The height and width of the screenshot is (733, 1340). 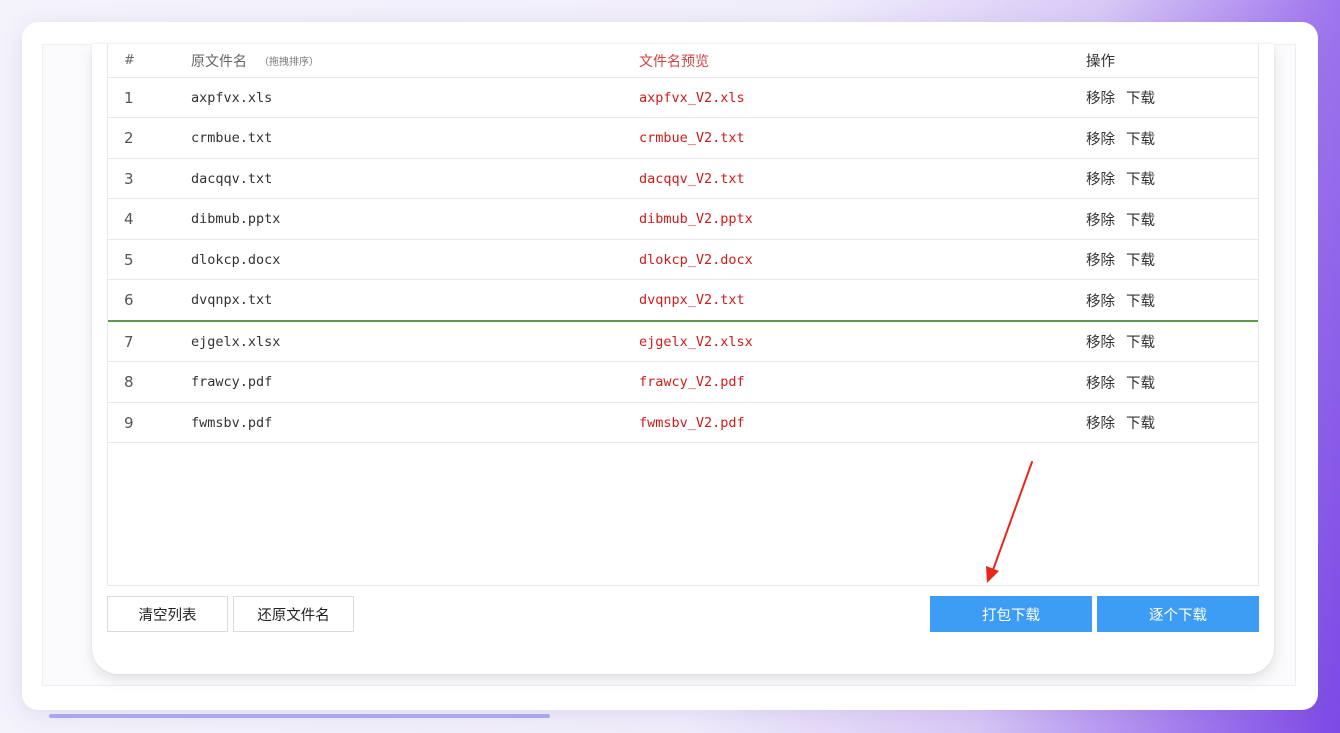 I want to click on row-index: 1, so click(x=129, y=97).